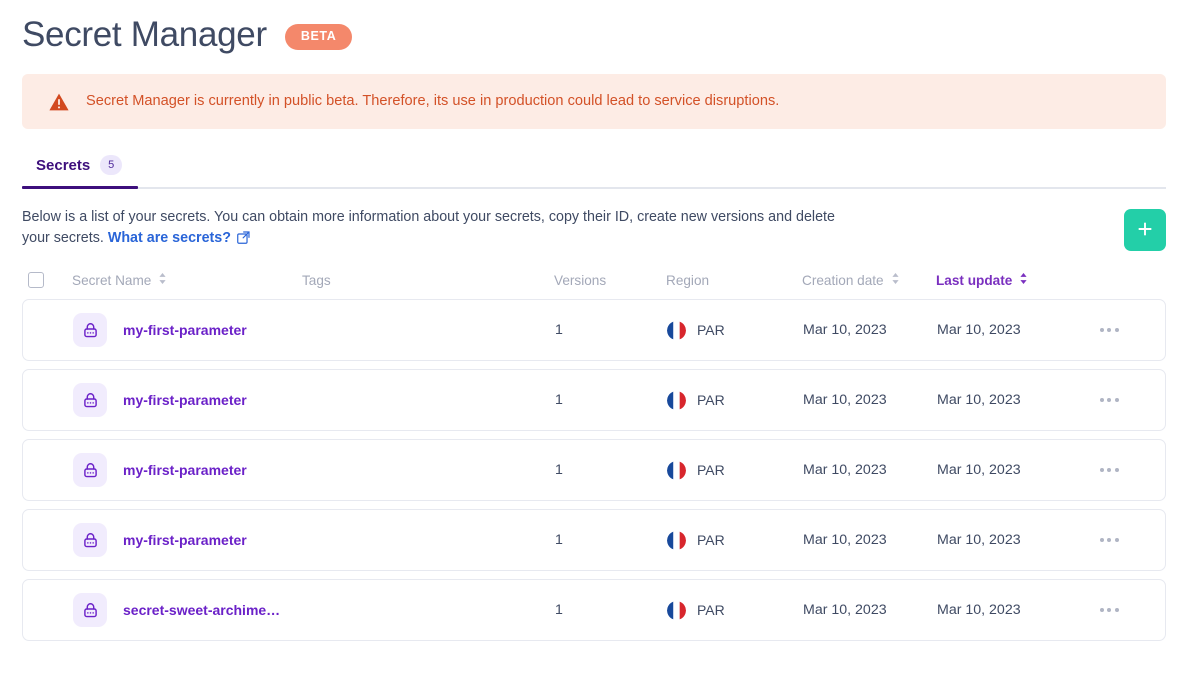  What do you see at coordinates (36, 280) in the screenshot?
I see `select-all-checkbox` at bounding box center [36, 280].